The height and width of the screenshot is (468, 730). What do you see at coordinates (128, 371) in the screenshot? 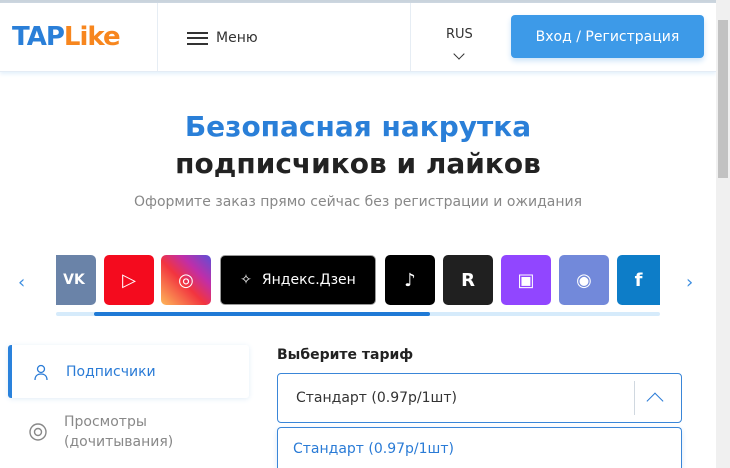
I see `sidebar-item-subscribers: Подписчики` at bounding box center [128, 371].